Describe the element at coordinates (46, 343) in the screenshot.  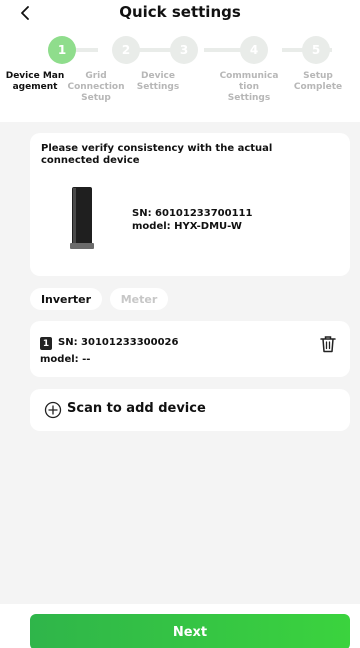
I see `index-badge: 1` at that location.